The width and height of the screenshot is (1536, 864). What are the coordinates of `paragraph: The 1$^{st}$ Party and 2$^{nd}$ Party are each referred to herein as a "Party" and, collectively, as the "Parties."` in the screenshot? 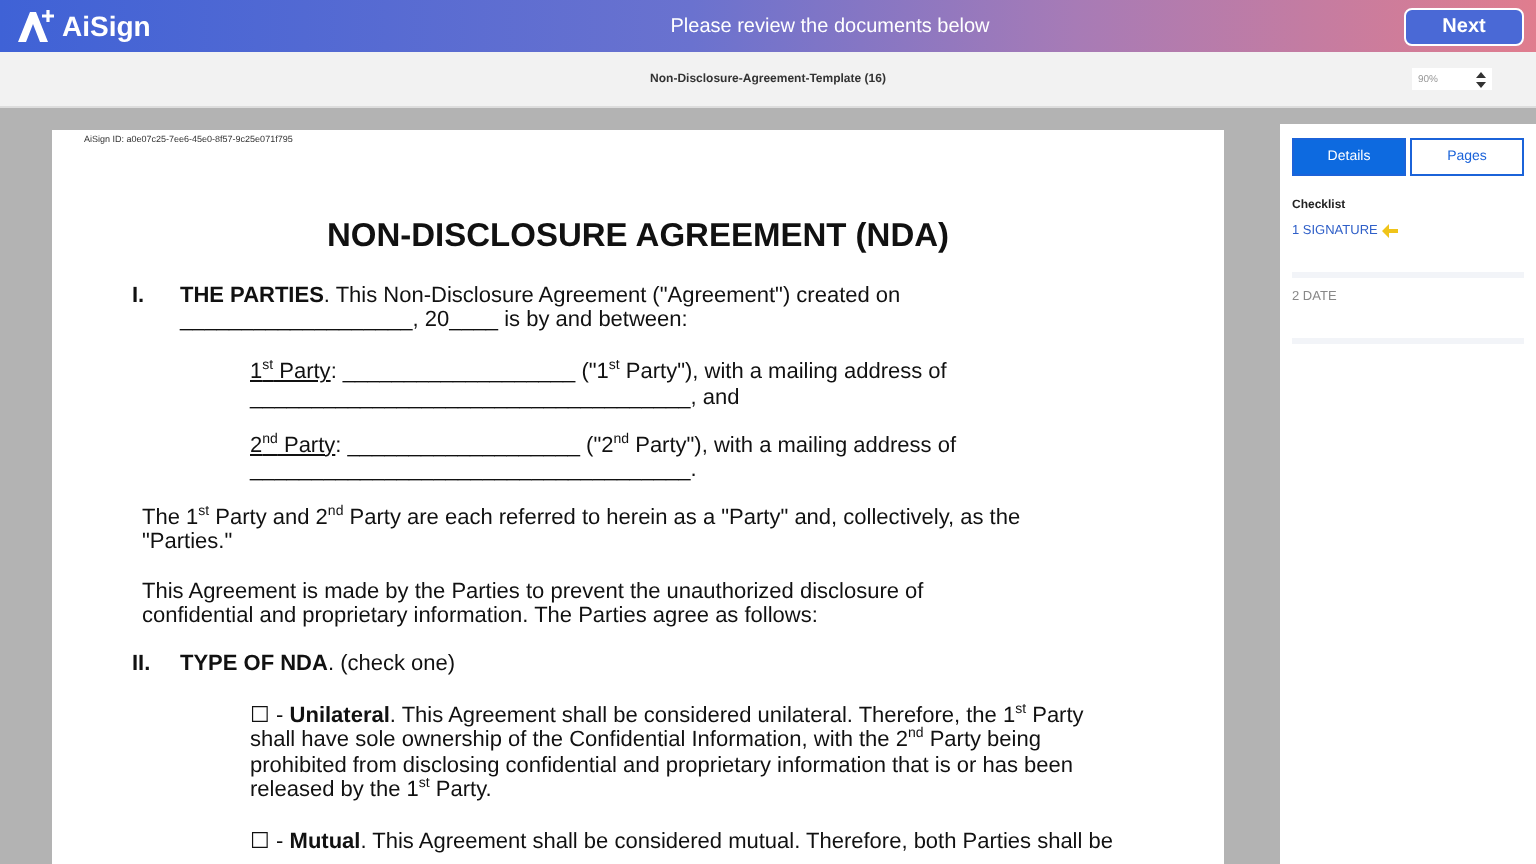 It's located at (582, 531).